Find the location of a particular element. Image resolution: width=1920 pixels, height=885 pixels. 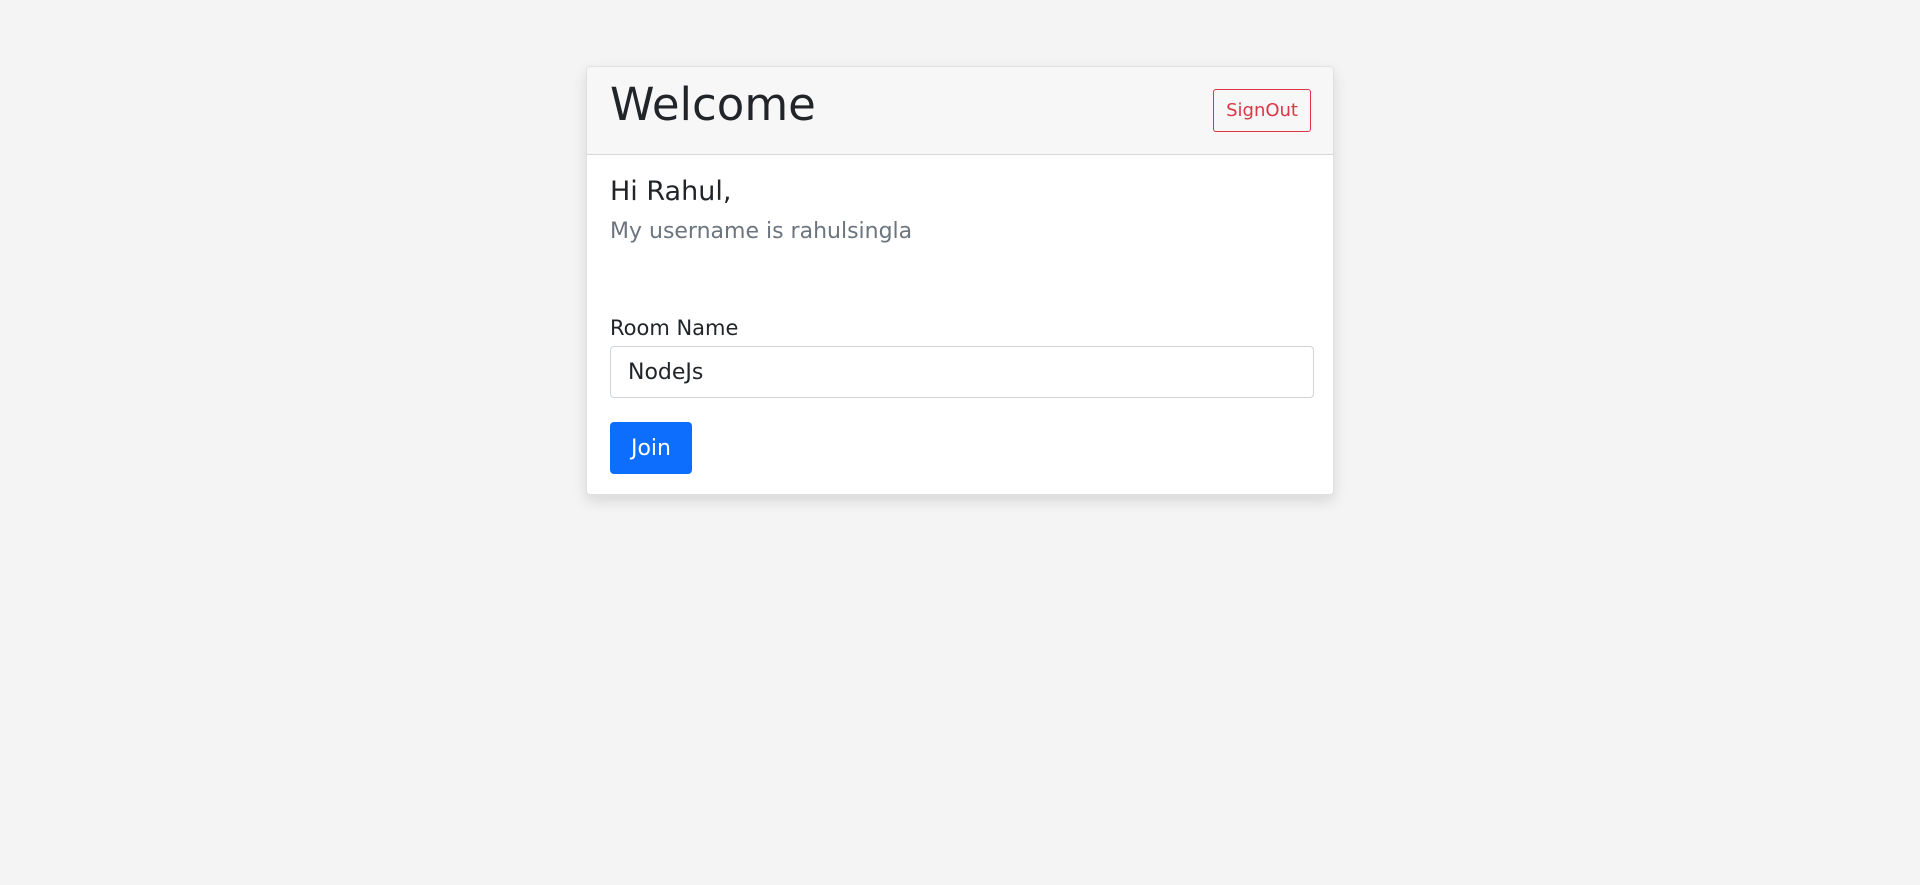

room-name-label: Room Name is located at coordinates (674, 328).